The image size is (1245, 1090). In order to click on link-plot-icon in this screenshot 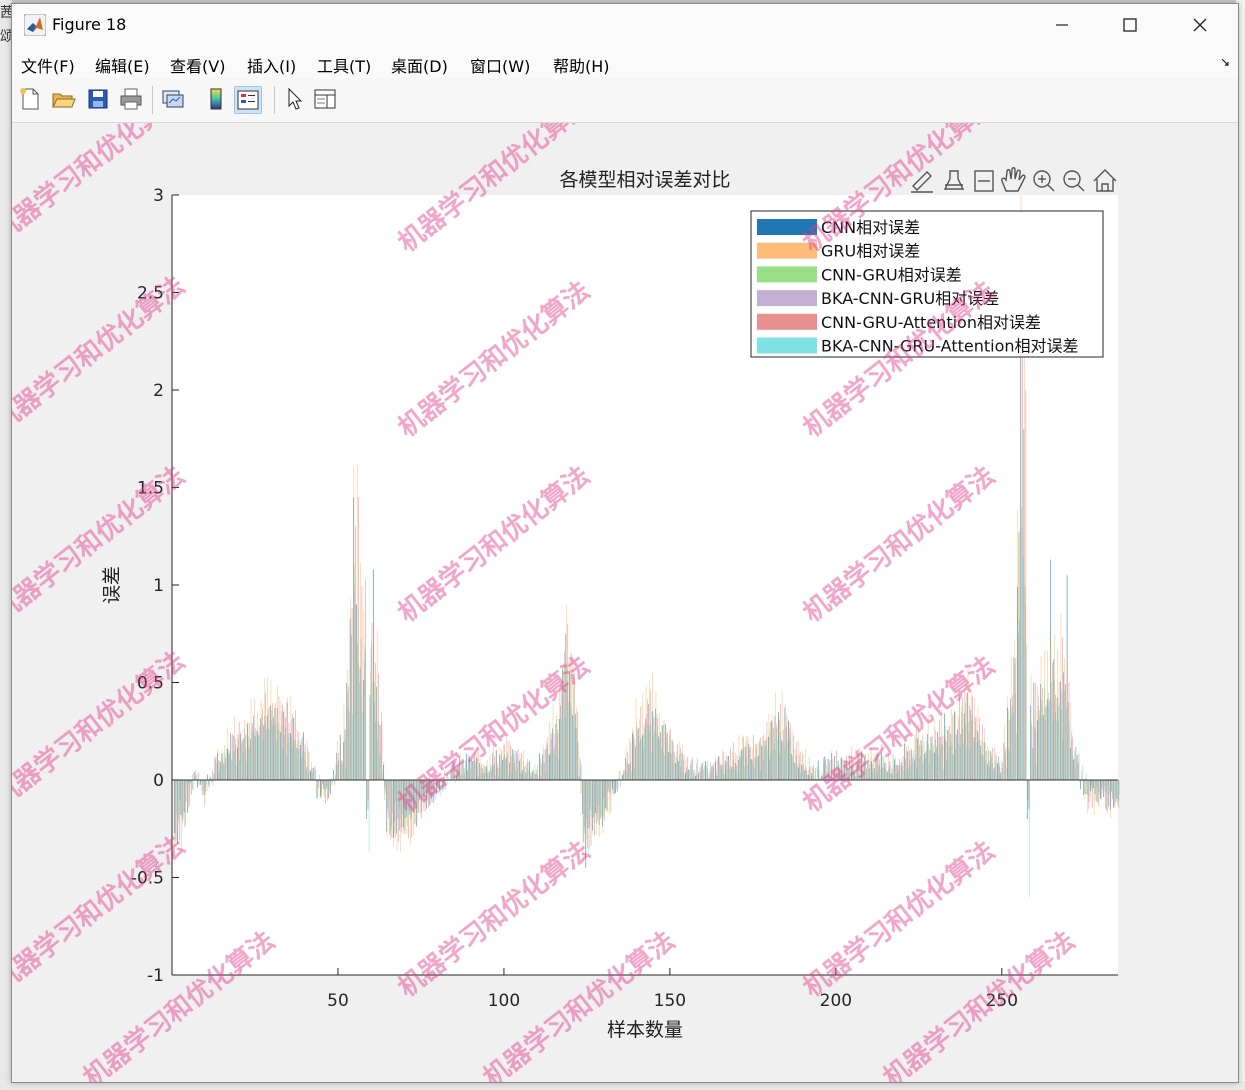, I will do `click(173, 99)`.